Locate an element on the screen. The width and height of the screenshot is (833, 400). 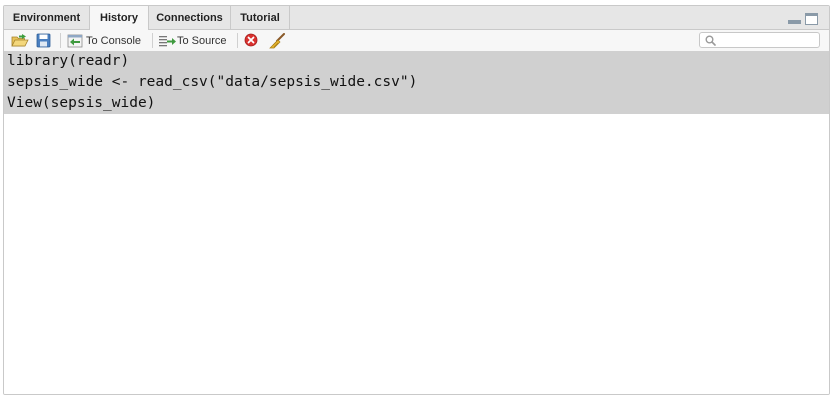
broom-clear-all-icon is located at coordinates (277, 41).